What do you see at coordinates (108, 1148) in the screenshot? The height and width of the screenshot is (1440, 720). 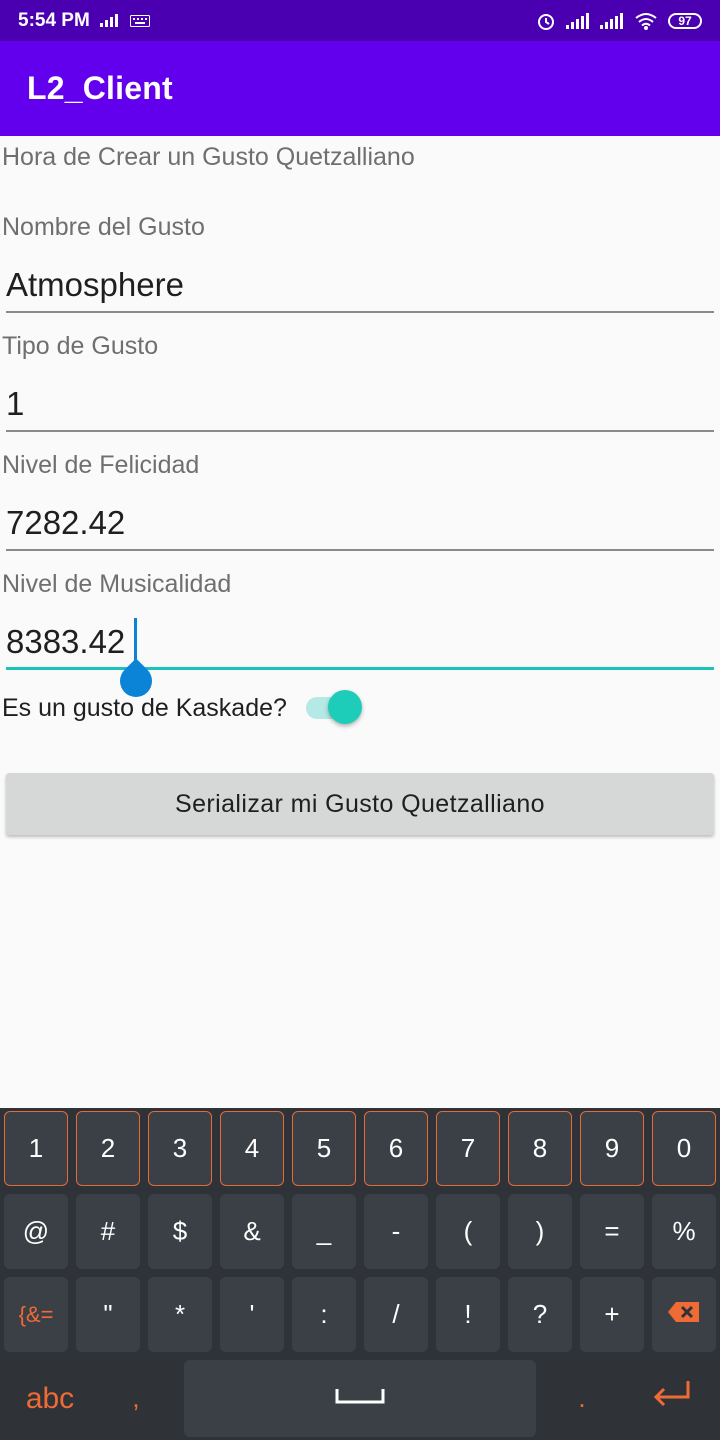 I see `key-2: 2` at bounding box center [108, 1148].